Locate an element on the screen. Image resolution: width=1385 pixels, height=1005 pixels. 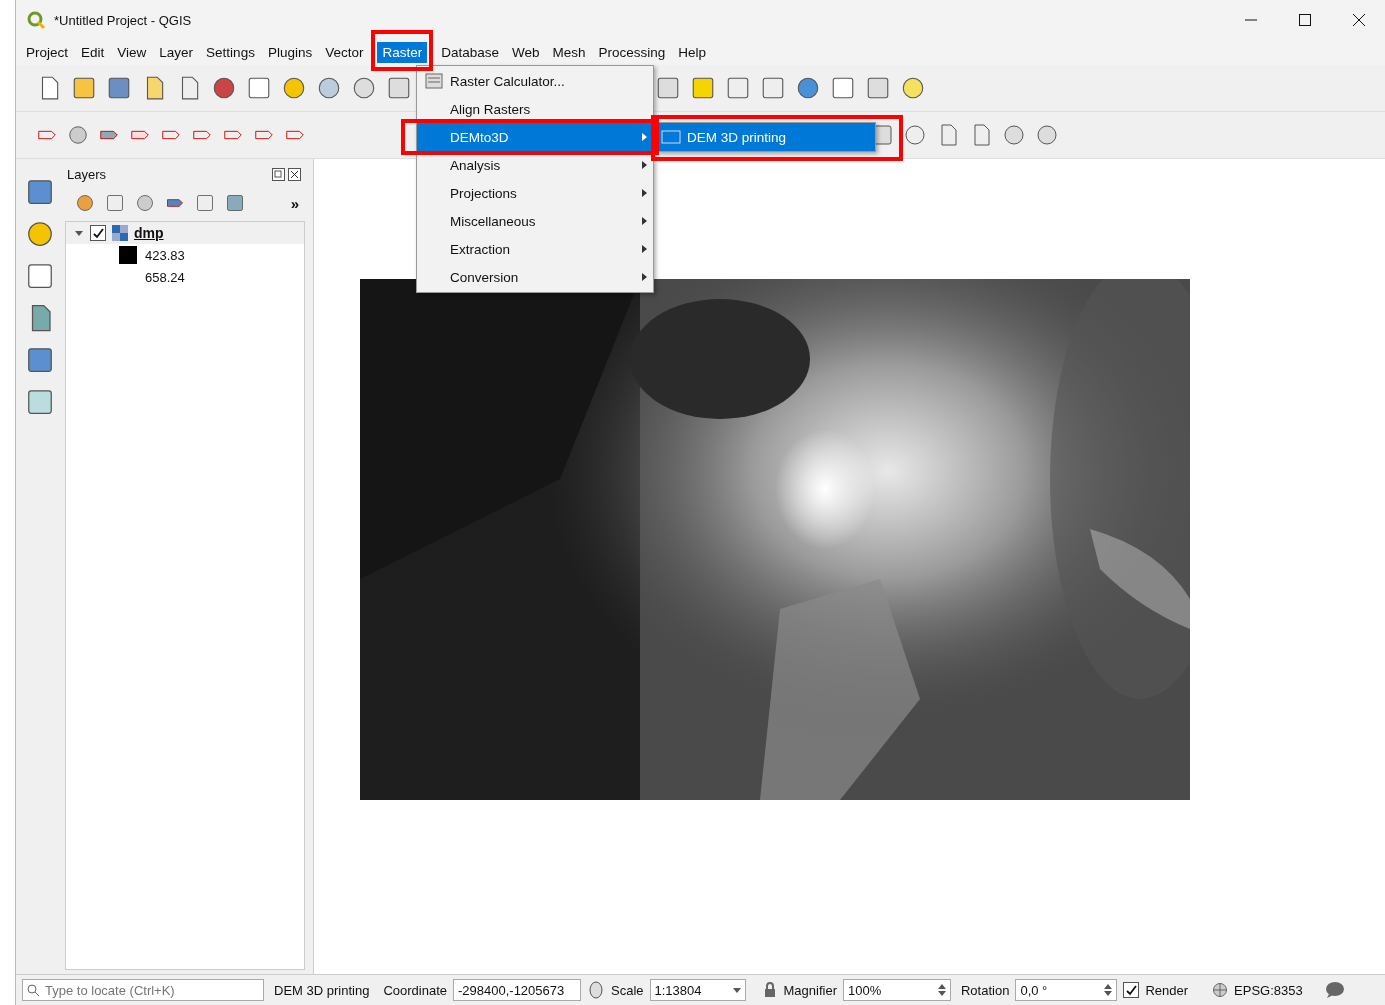
menu-entry: DEMto3D is located at coordinates (535, 137).